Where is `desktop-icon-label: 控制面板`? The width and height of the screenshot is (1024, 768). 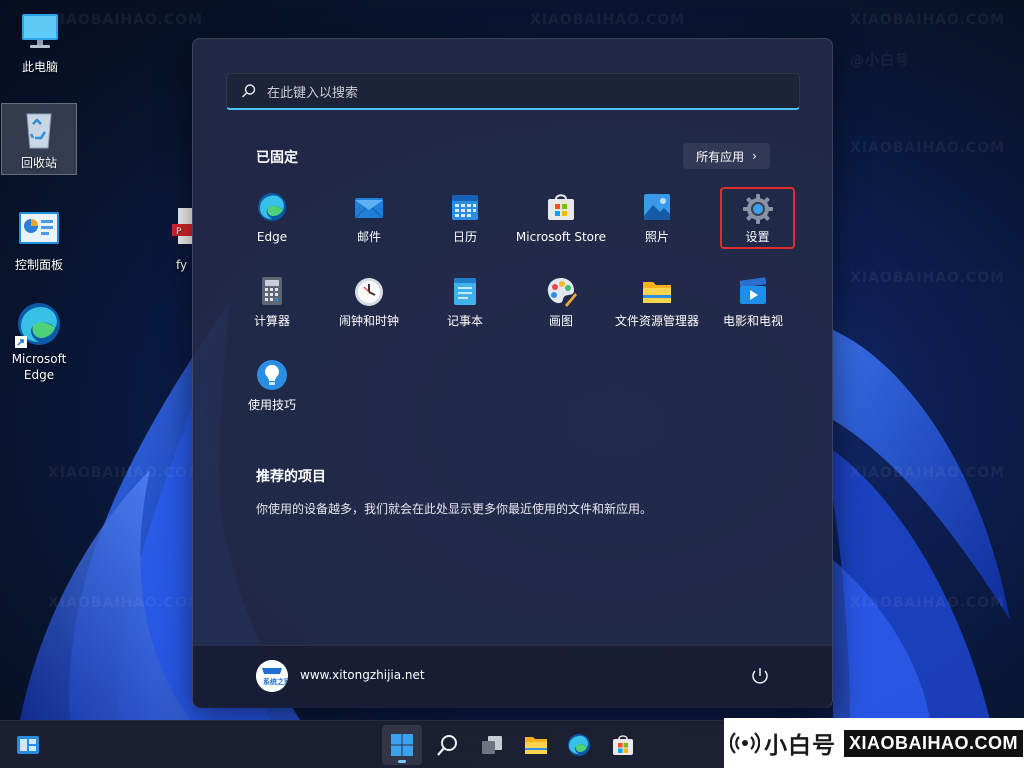
desktop-icon-label: 控制面板 is located at coordinates (38, 265).